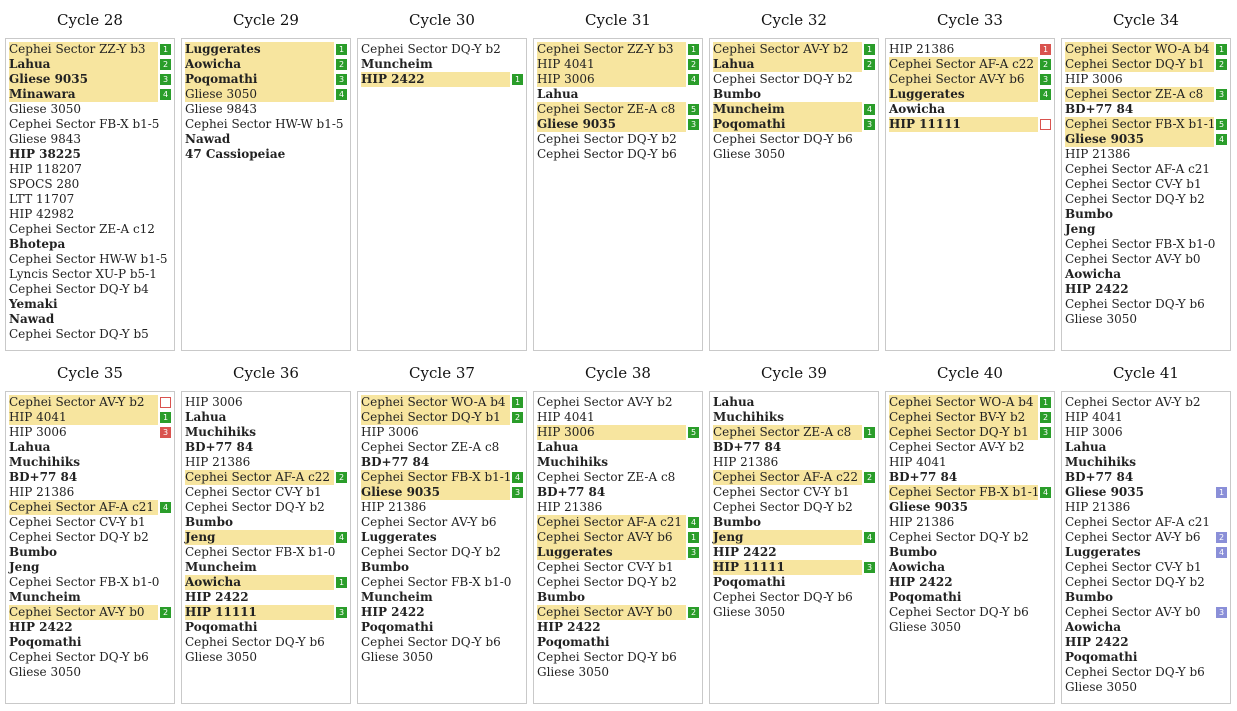  What do you see at coordinates (442, 79) in the screenshot?
I see `system-row: HIP 2422 1` at bounding box center [442, 79].